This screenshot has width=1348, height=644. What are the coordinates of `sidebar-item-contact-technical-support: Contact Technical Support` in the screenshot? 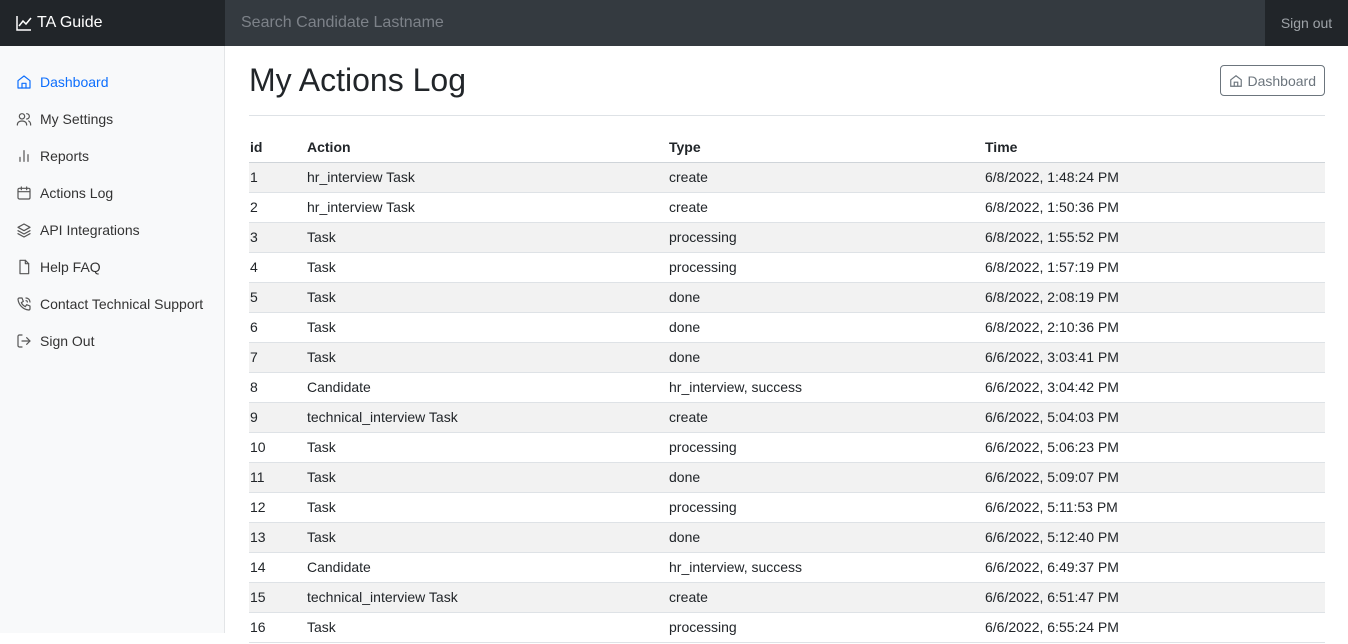 It's located at (112, 303).